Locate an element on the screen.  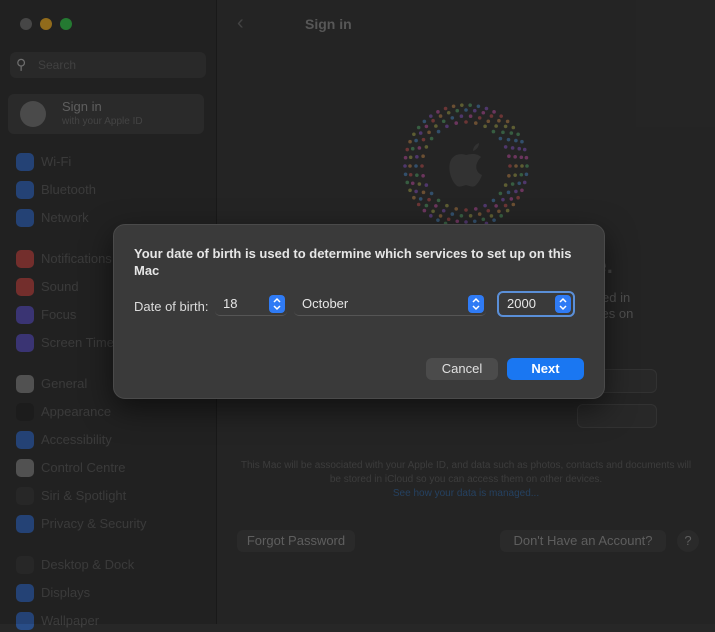
month-value: October is located at coordinates (325, 303).